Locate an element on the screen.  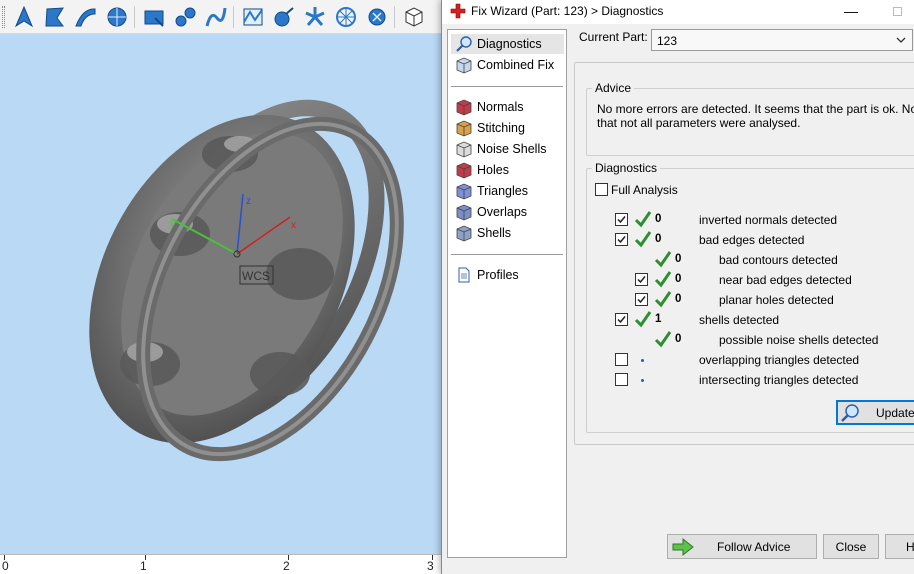
advice-legend: Advice is located at coordinates (613, 88).